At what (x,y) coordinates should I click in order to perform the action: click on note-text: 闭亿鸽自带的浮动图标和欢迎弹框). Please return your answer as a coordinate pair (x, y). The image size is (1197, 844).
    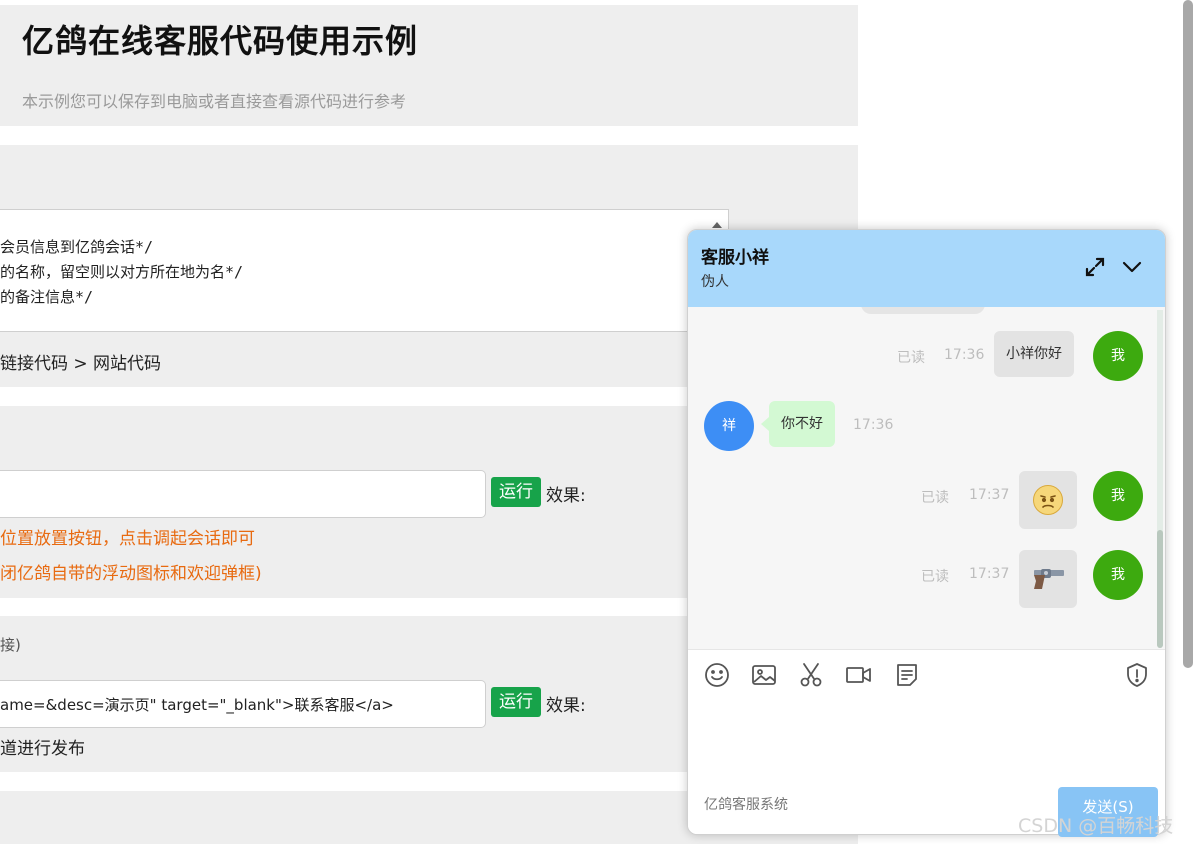
    Looking at the image, I should click on (131, 574).